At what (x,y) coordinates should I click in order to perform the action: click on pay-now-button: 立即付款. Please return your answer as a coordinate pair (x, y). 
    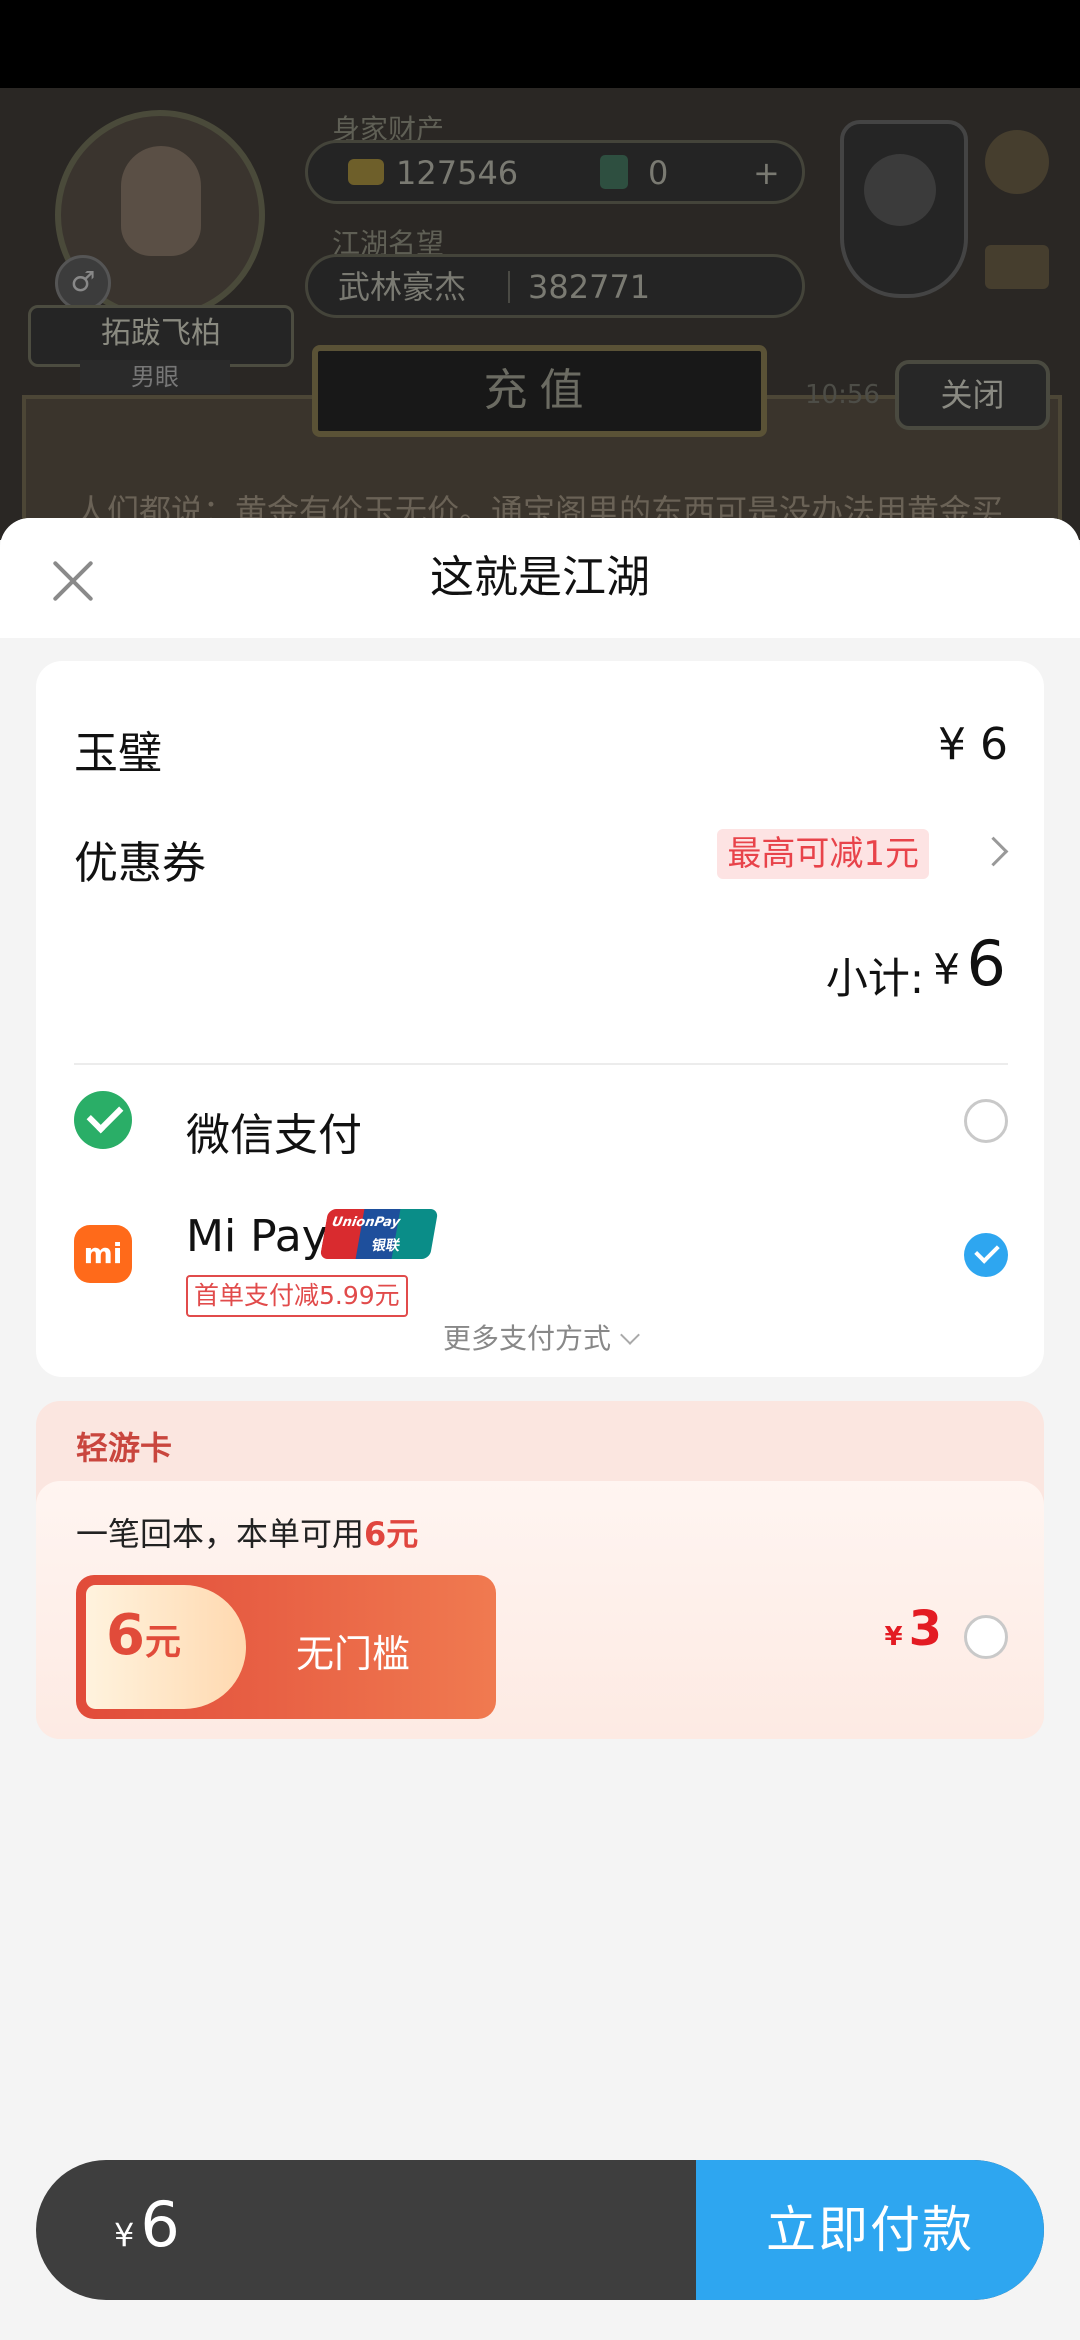
    Looking at the image, I should click on (870, 2230).